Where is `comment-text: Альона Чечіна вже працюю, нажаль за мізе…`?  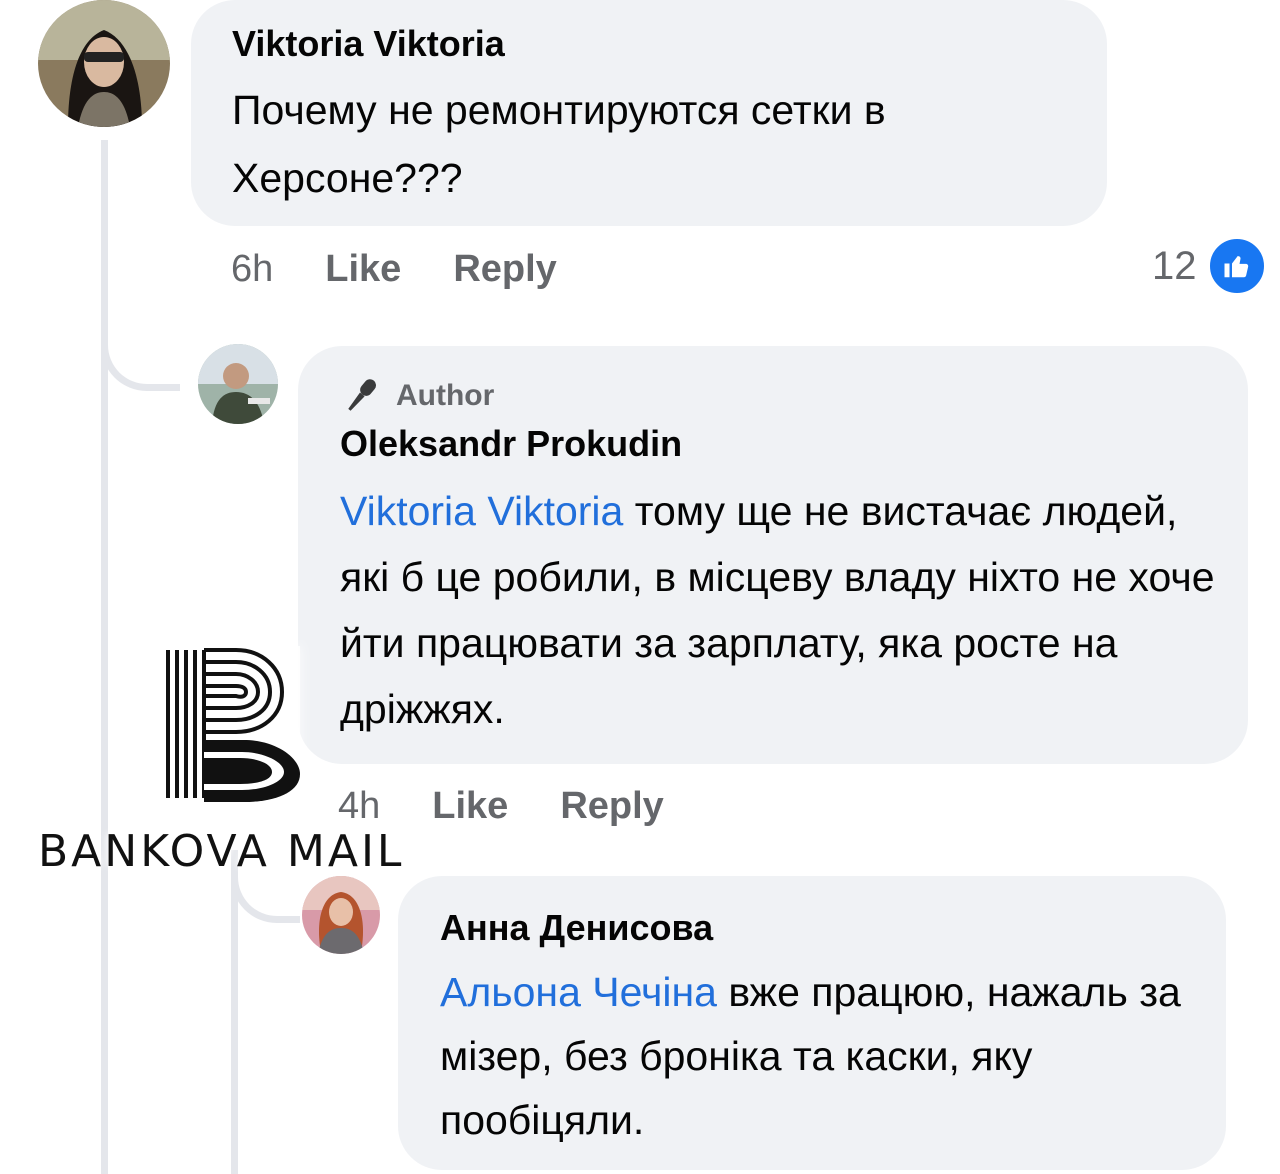 comment-text: Альона Чечіна вже працюю, нажаль за мізе… is located at coordinates (825, 1056).